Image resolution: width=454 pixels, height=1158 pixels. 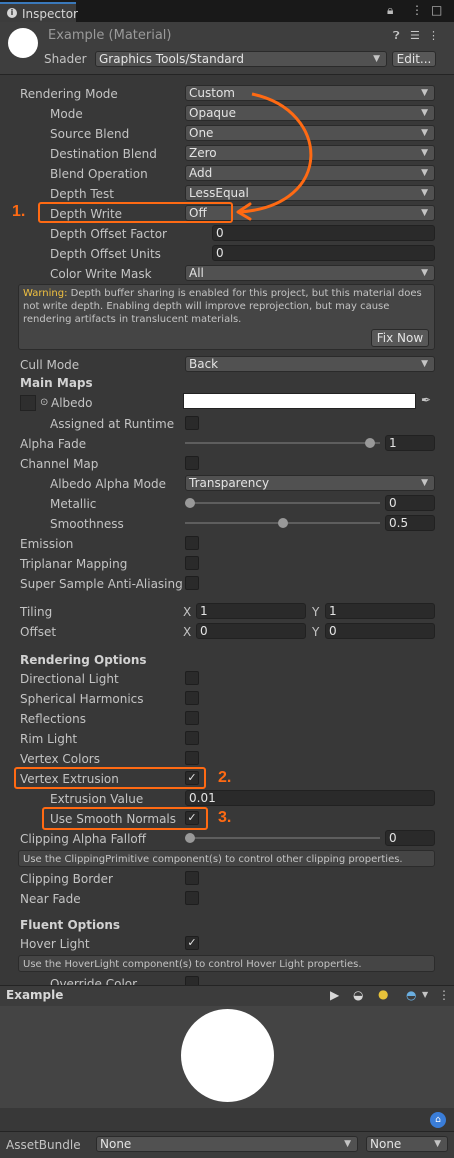 I want to click on light-icon: ●, so click(x=383, y=994).